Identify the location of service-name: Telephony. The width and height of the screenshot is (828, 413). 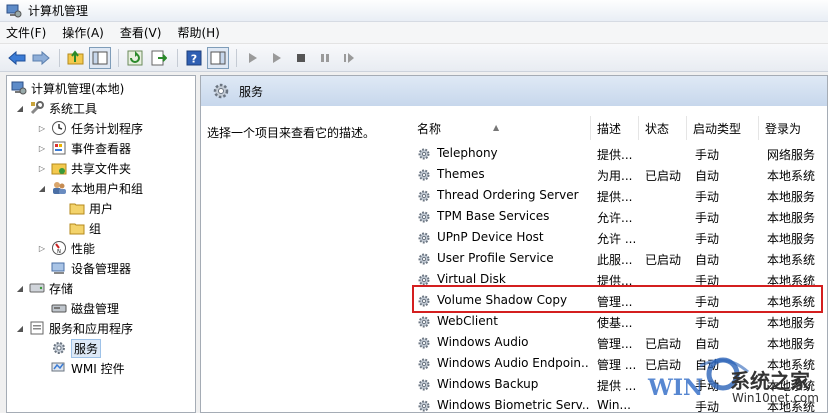
(467, 153).